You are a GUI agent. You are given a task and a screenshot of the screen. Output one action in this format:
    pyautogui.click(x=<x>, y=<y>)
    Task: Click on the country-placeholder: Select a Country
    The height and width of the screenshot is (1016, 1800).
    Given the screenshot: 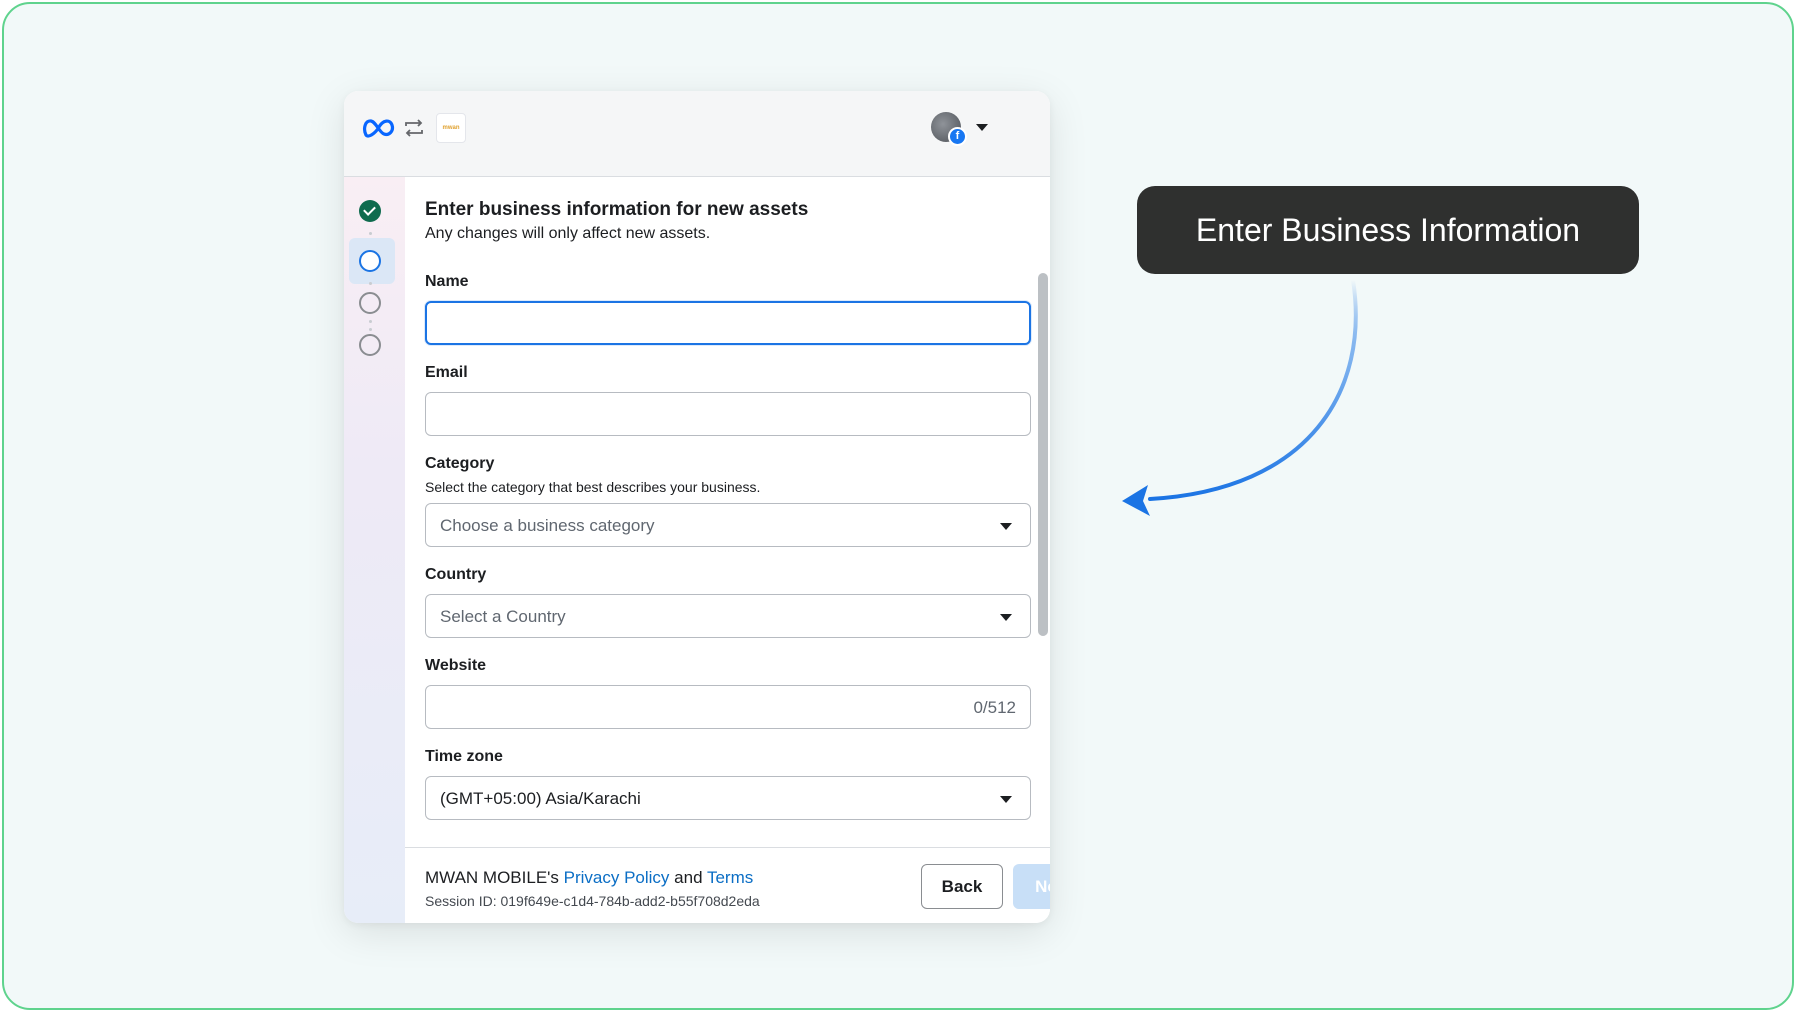 What is the action you would take?
    pyautogui.click(x=503, y=616)
    